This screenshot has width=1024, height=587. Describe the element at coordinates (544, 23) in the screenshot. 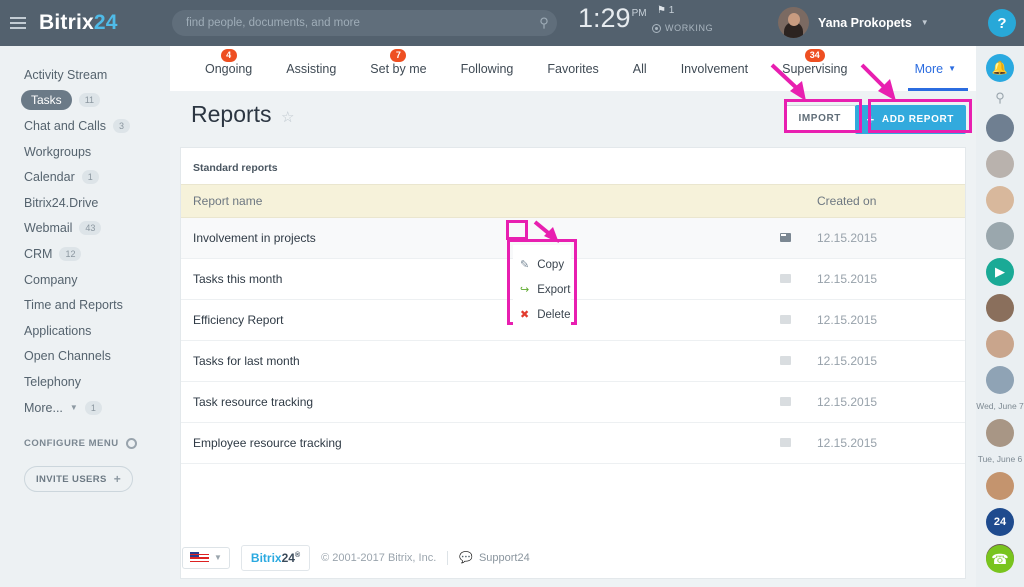

I see `search-icon: ⚲` at that location.